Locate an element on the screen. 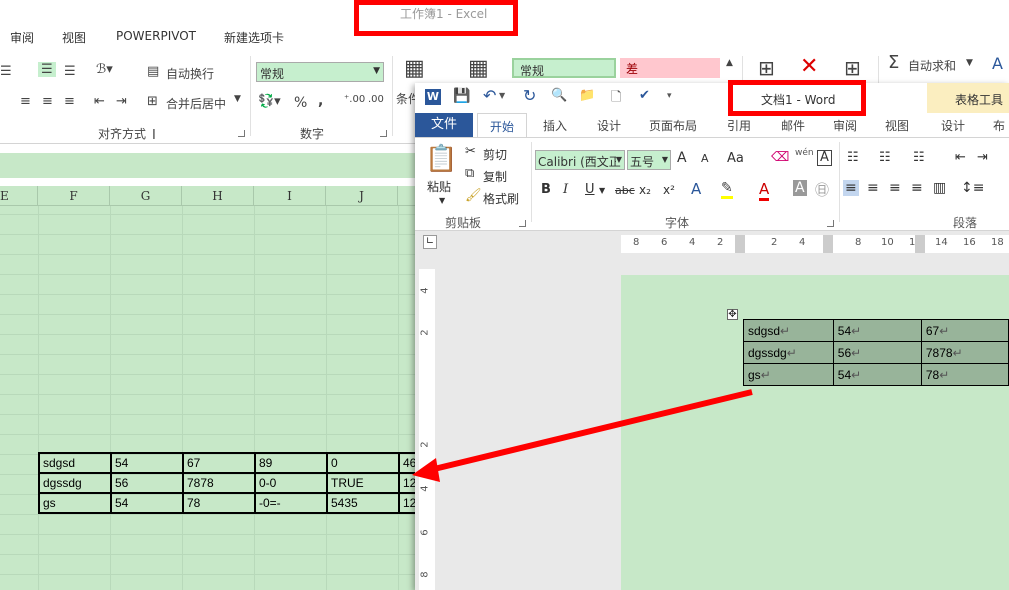  cell: 67 is located at coordinates (219, 463).